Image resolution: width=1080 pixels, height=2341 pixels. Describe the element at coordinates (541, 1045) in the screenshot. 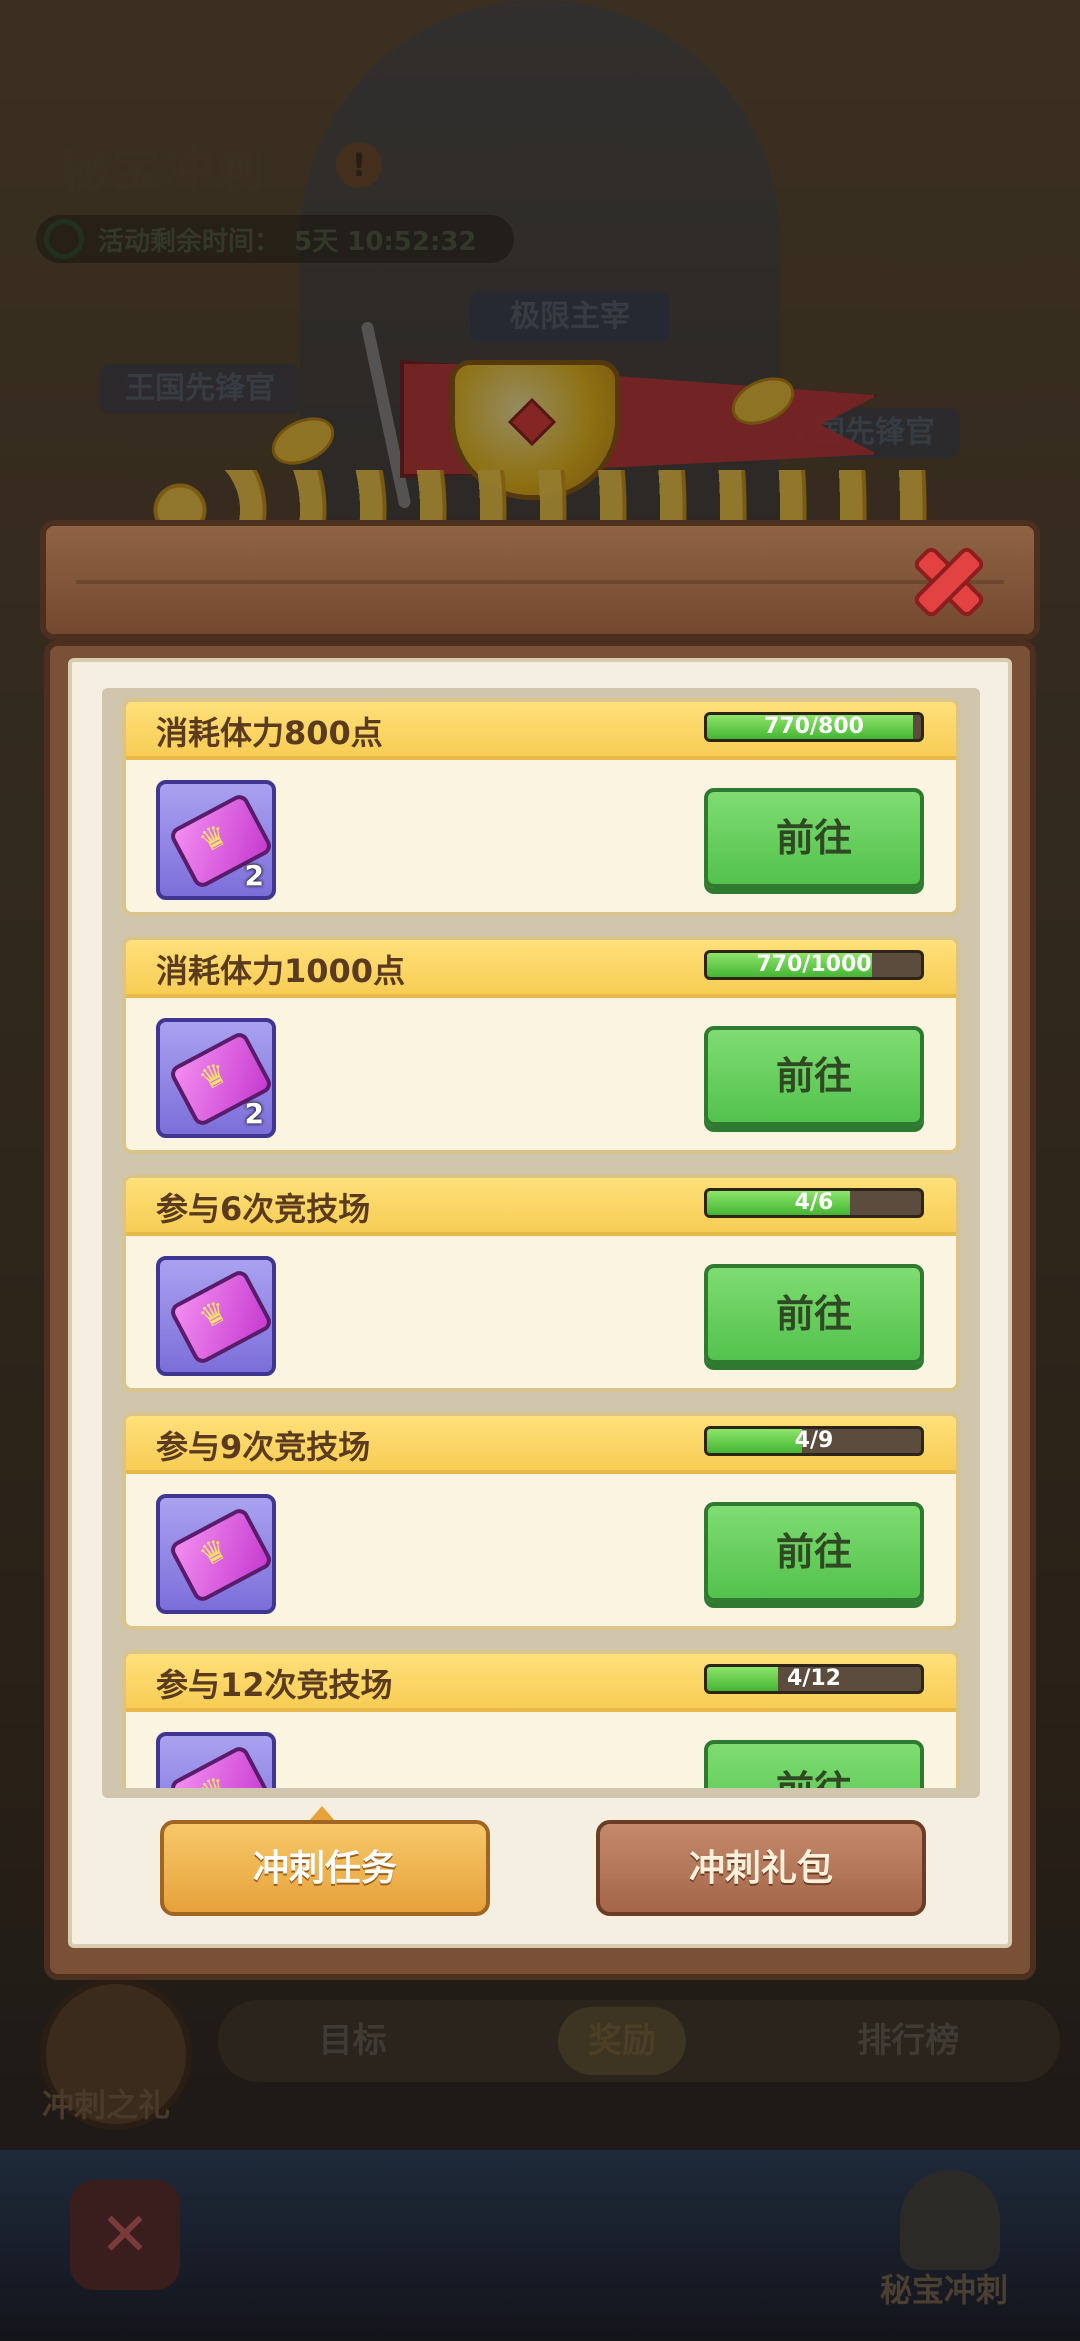

I see `task-item: 消耗体力1000点 770/1000 2 前往` at that location.